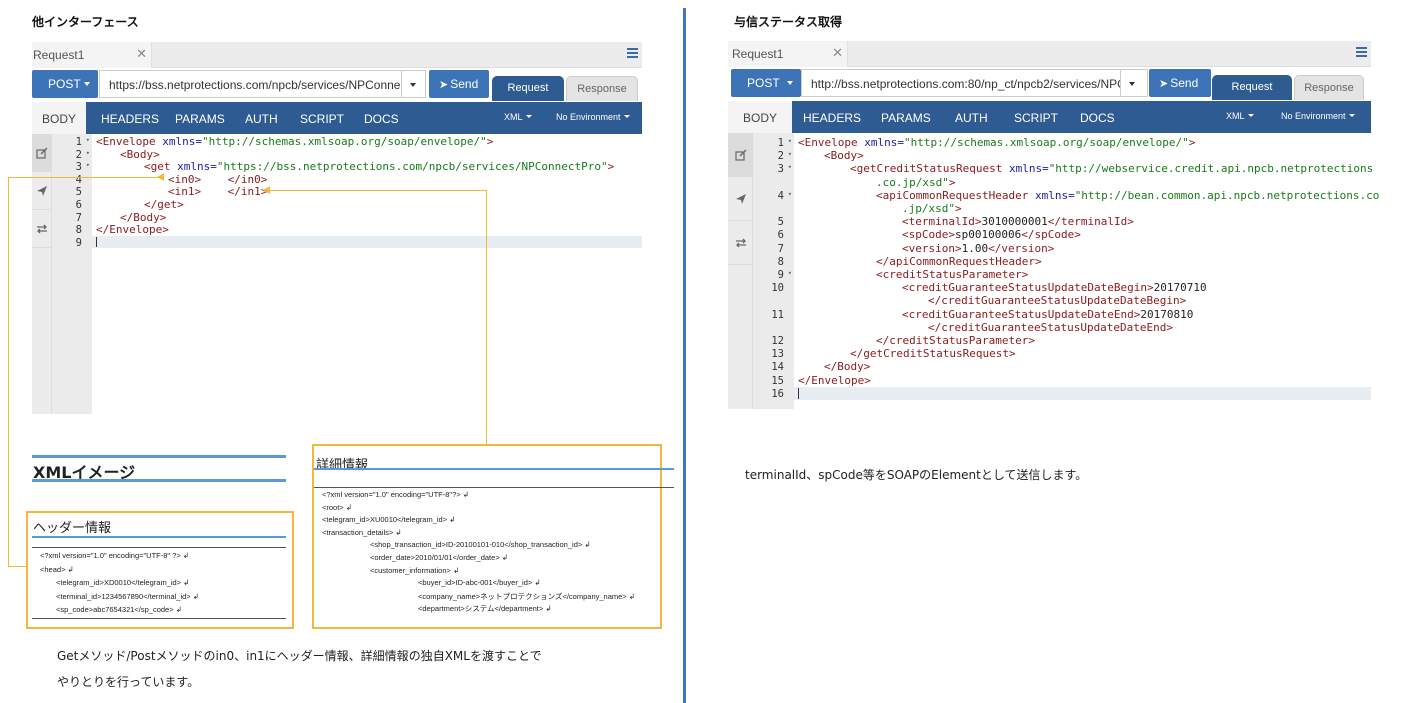  What do you see at coordinates (740, 271) in the screenshot?
I see `editor-sidebar` at bounding box center [740, 271].